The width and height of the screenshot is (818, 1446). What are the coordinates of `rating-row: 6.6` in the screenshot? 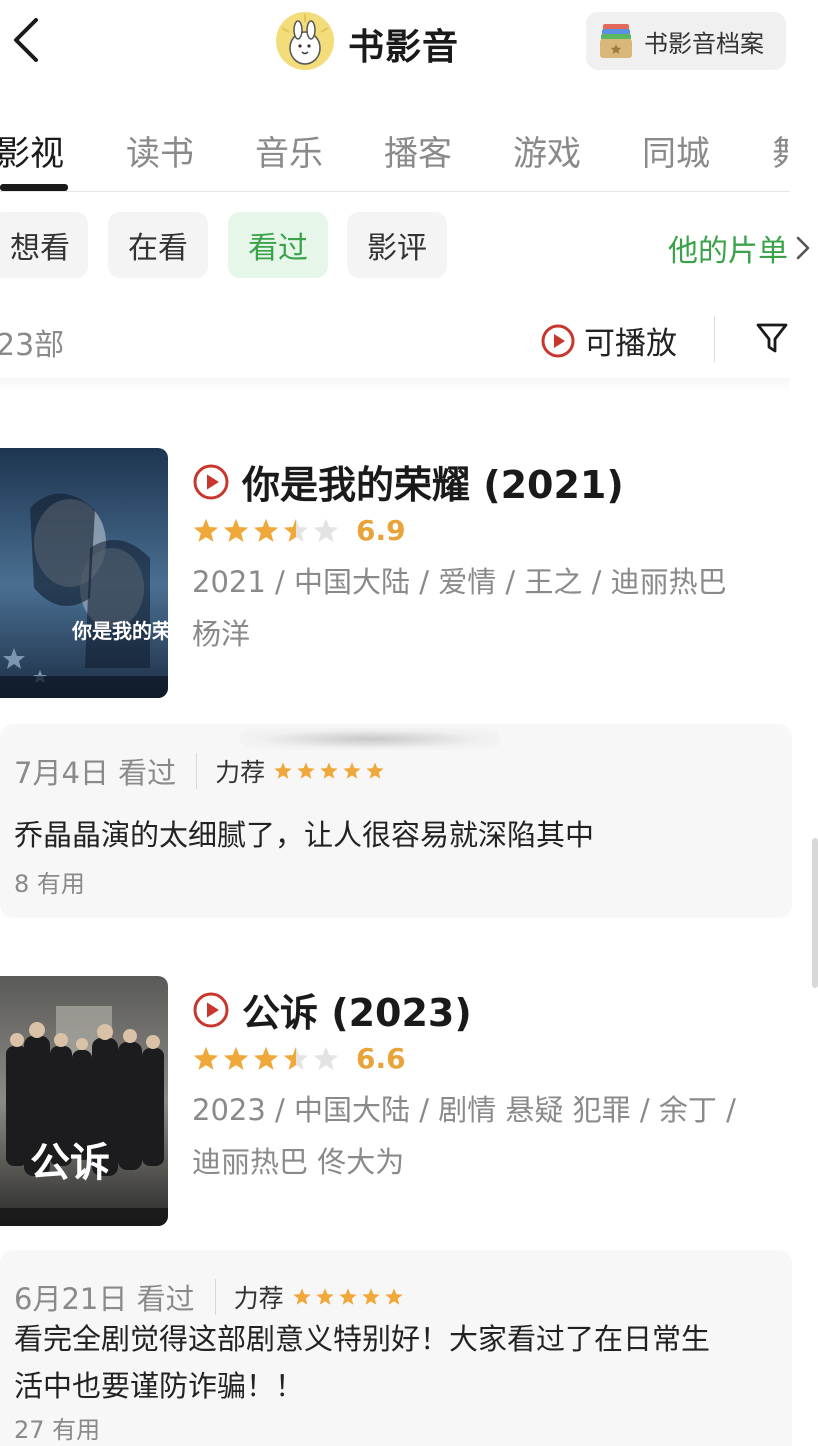 It's located at (299, 1058).